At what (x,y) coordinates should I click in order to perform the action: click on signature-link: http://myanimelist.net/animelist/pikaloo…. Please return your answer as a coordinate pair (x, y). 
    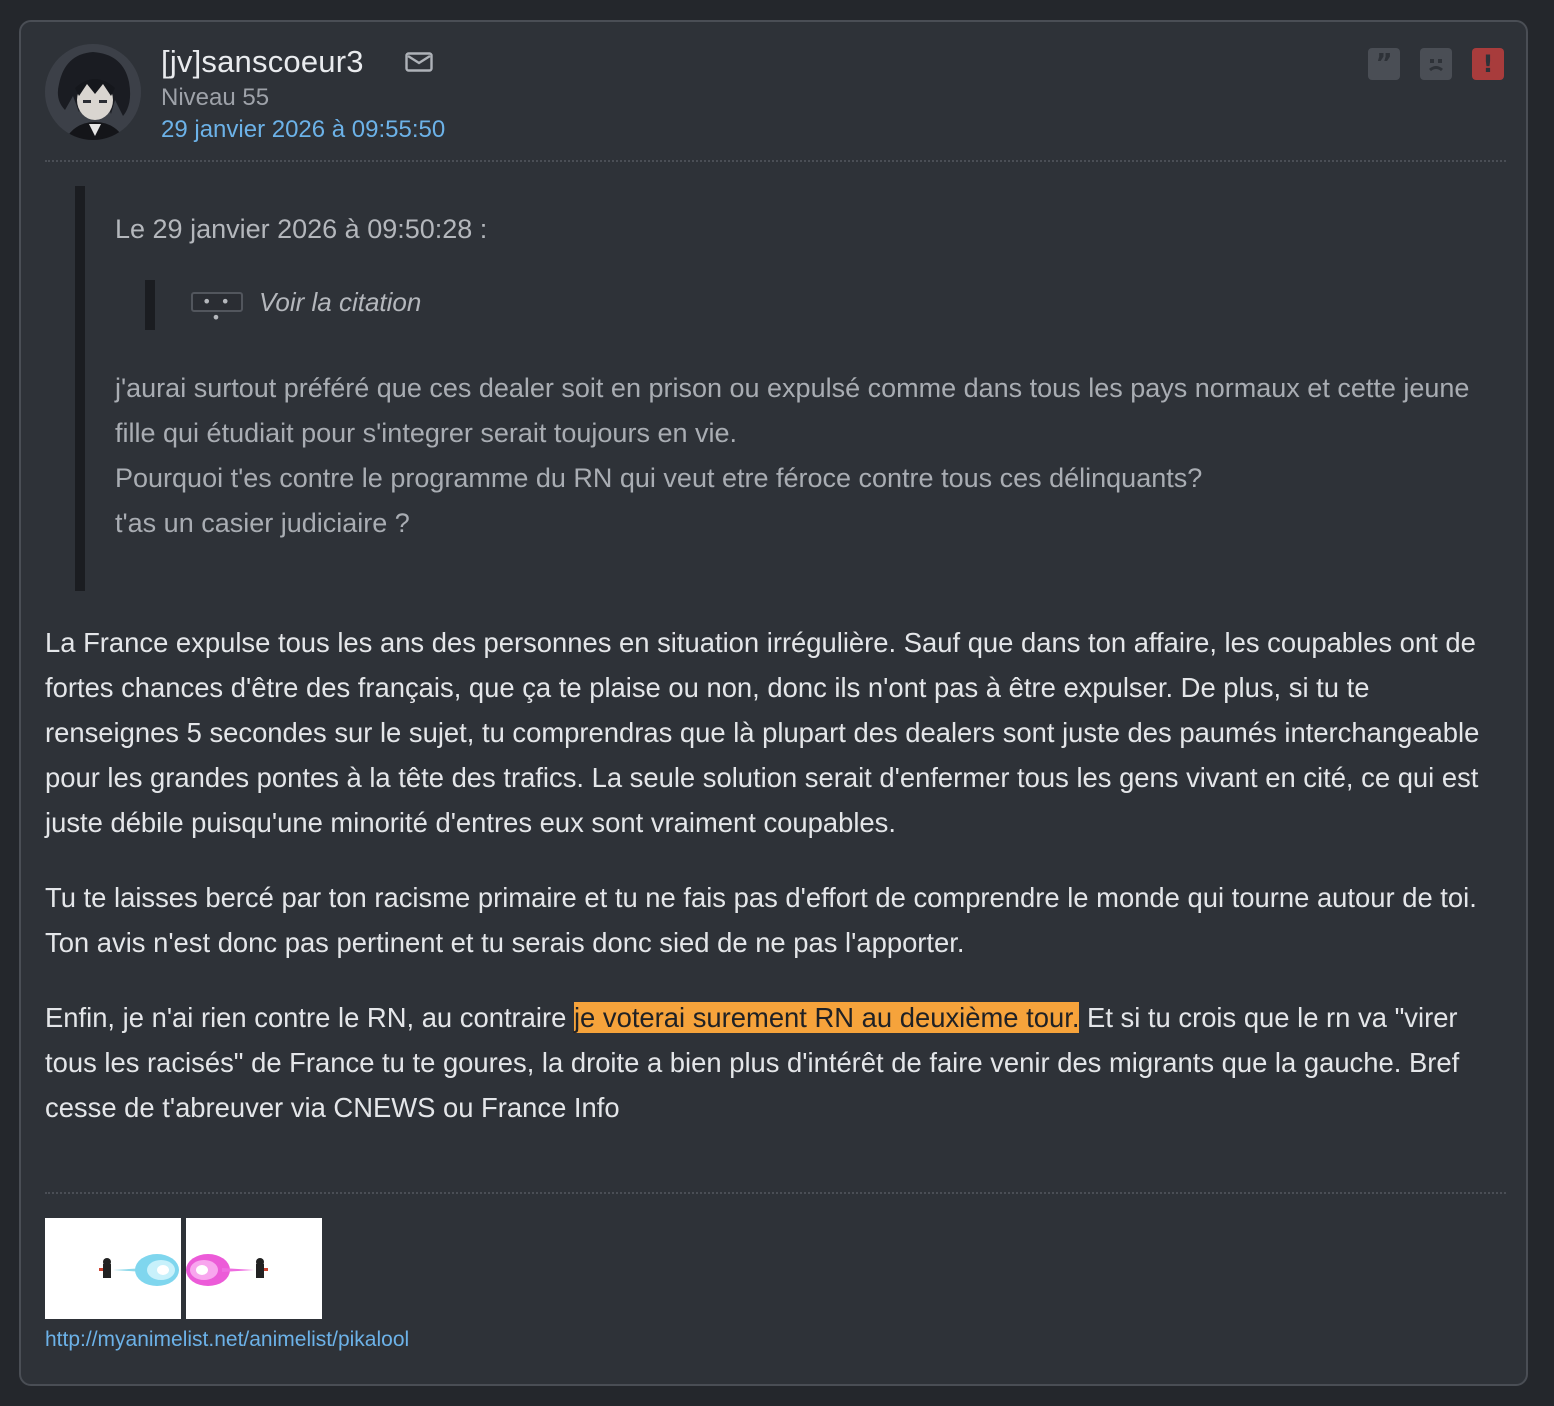
    Looking at the image, I should click on (227, 1340).